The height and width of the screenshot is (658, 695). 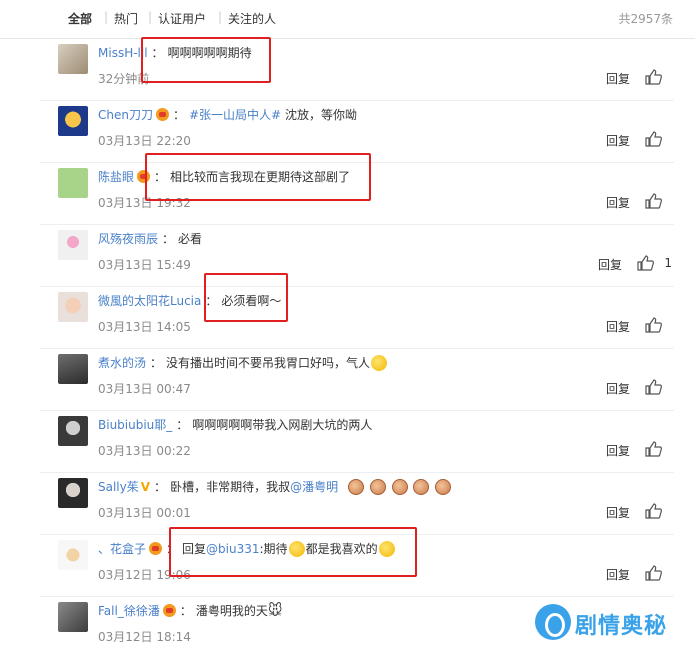 I want to click on user-name: Chen刀刀, so click(x=125, y=115).